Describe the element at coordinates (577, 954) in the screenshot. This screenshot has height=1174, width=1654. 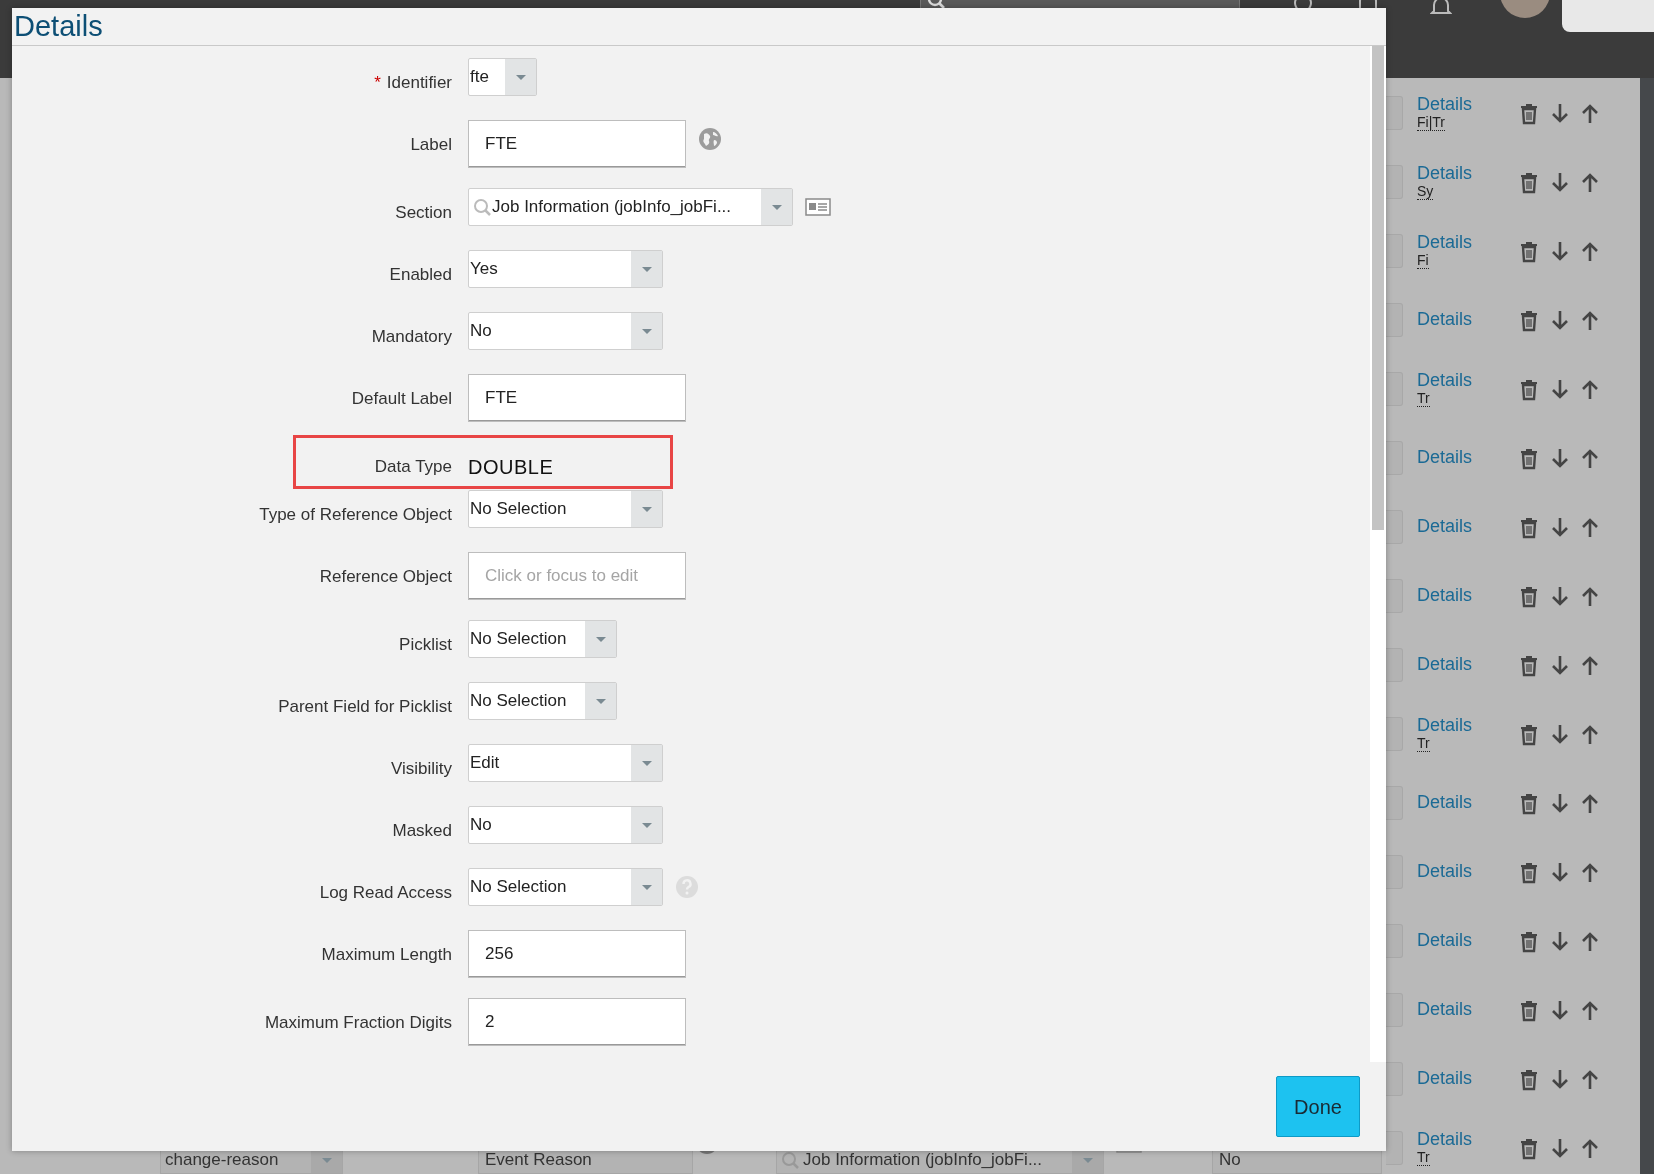
I see `input-field: 256` at that location.